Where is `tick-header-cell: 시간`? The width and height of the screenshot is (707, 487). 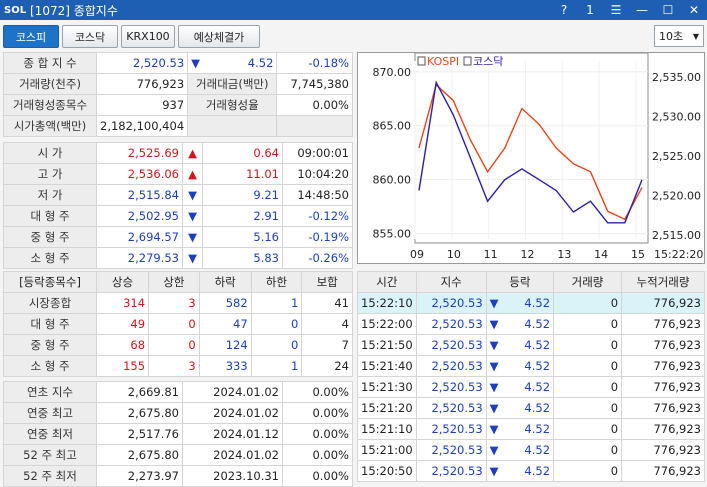
tick-header-cell: 시간 is located at coordinates (387, 282).